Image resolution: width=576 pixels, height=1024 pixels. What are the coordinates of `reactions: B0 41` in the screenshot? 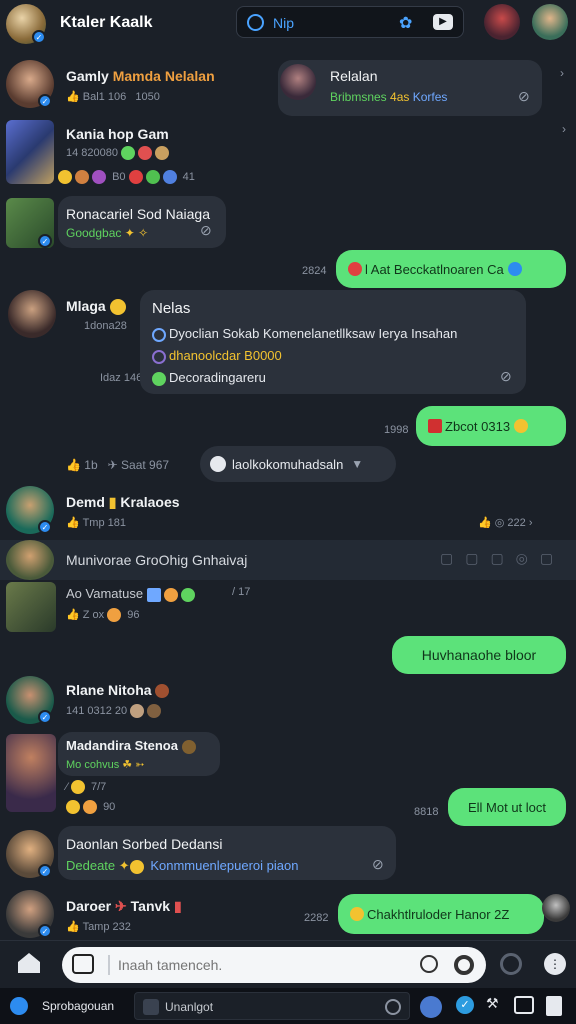 It's located at (126, 177).